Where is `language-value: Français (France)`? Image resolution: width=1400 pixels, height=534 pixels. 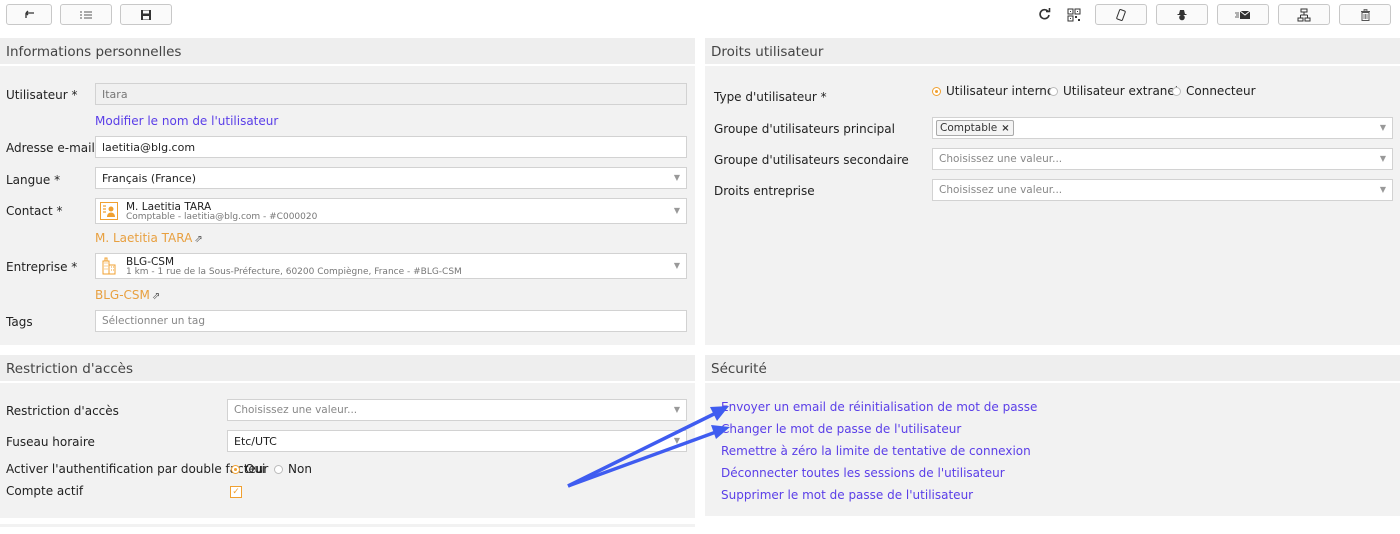
language-value: Français (France) is located at coordinates (149, 178).